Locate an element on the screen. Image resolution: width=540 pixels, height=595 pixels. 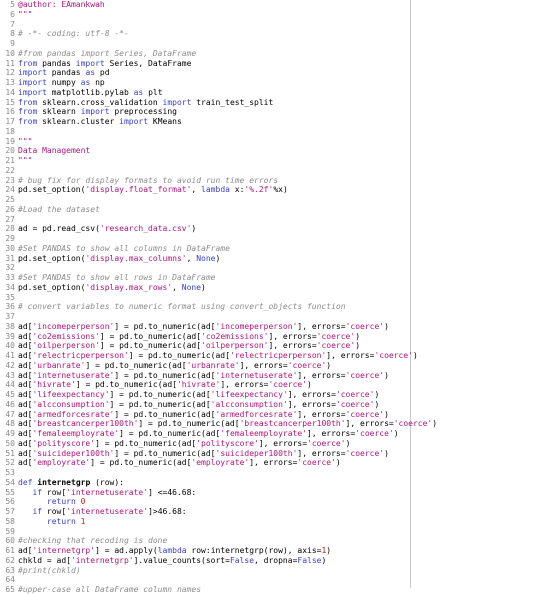
code-line: 7 is located at coordinates (270, 25).